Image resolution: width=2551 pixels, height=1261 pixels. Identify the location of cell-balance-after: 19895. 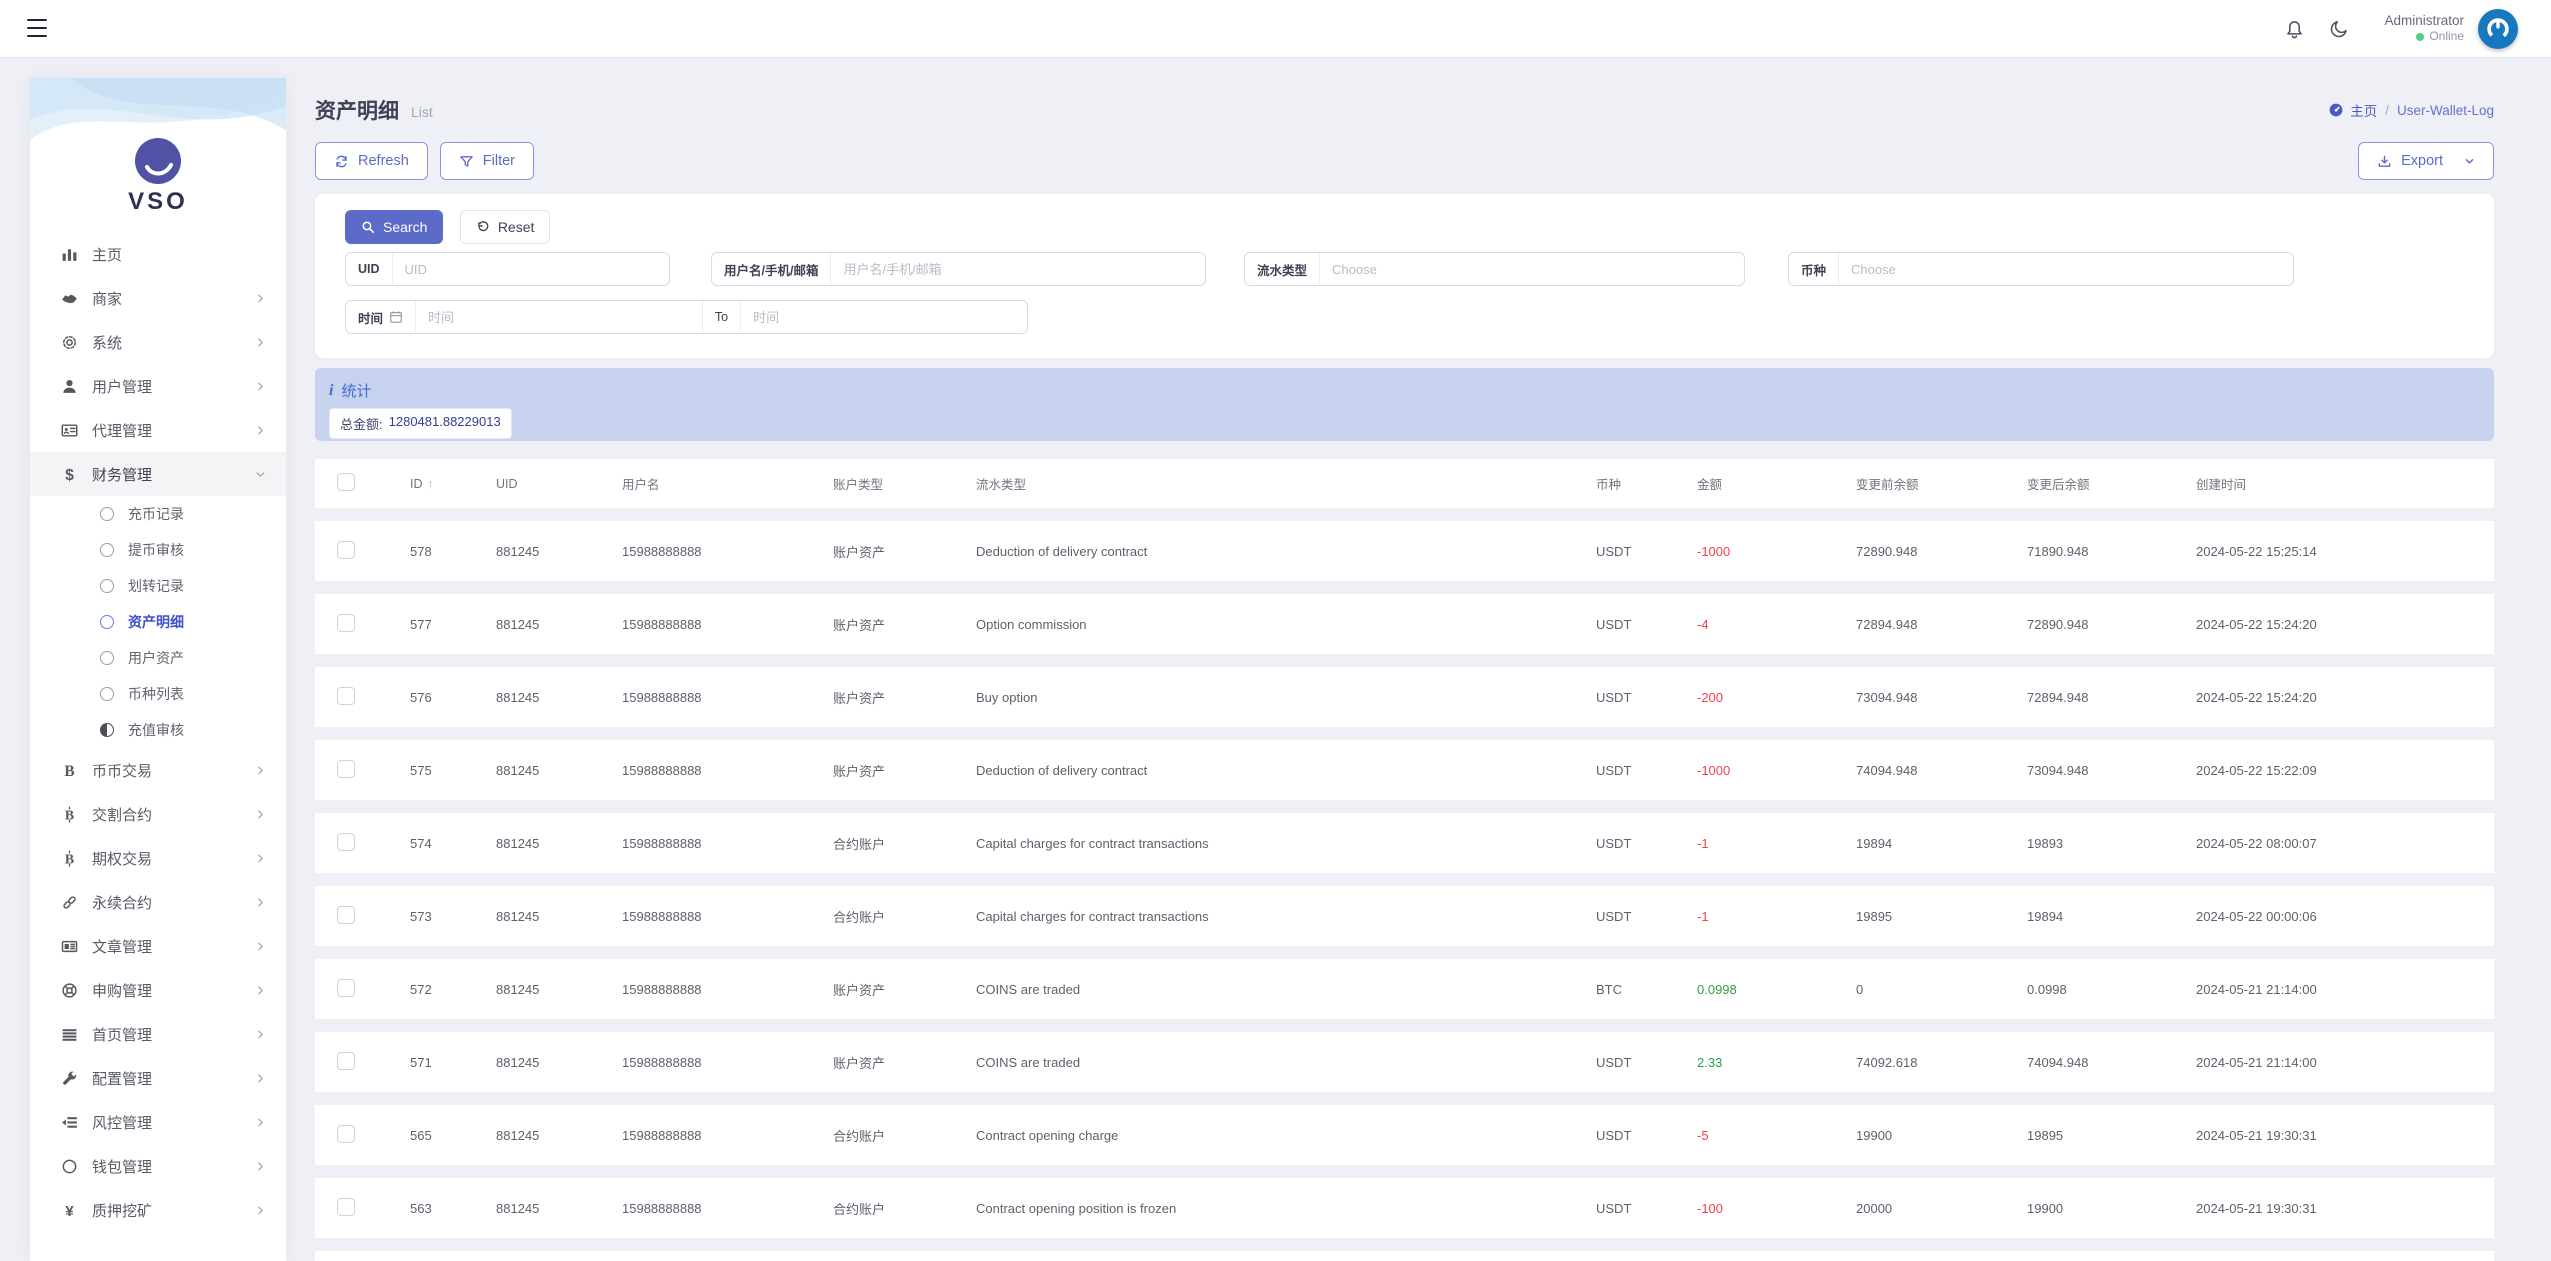
(2045, 1135).